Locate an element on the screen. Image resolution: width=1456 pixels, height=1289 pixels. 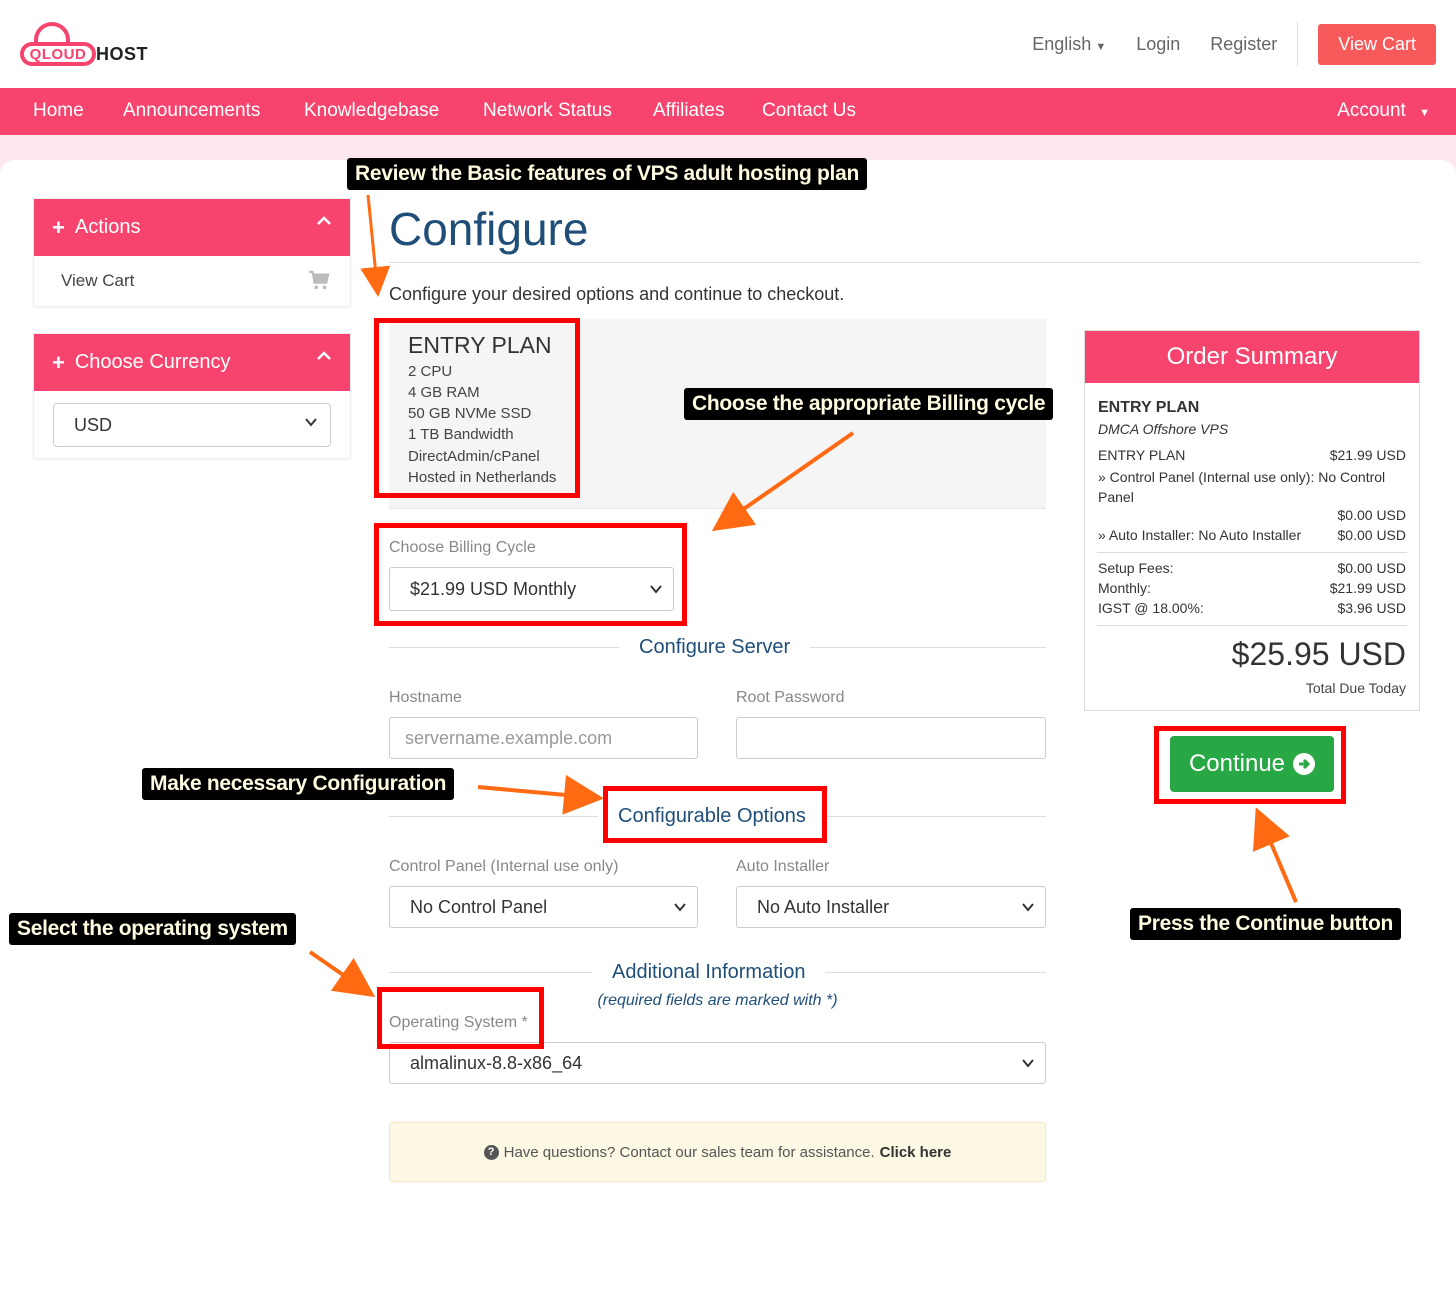
order-summary-title: Order Summary is located at coordinates (1252, 357).